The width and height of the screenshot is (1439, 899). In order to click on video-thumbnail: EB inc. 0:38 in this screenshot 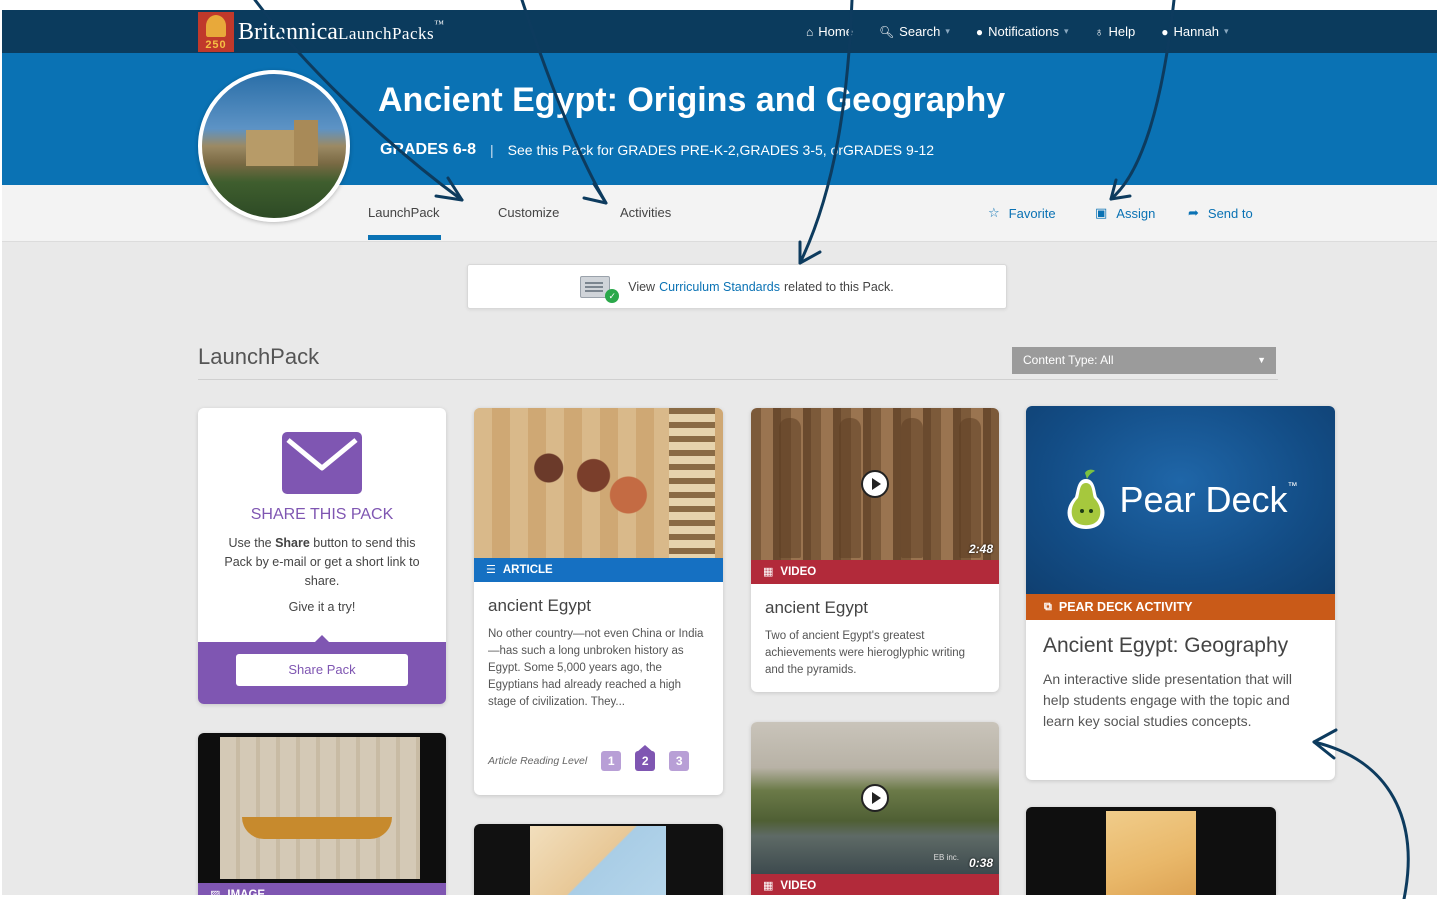, I will do `click(875, 798)`.